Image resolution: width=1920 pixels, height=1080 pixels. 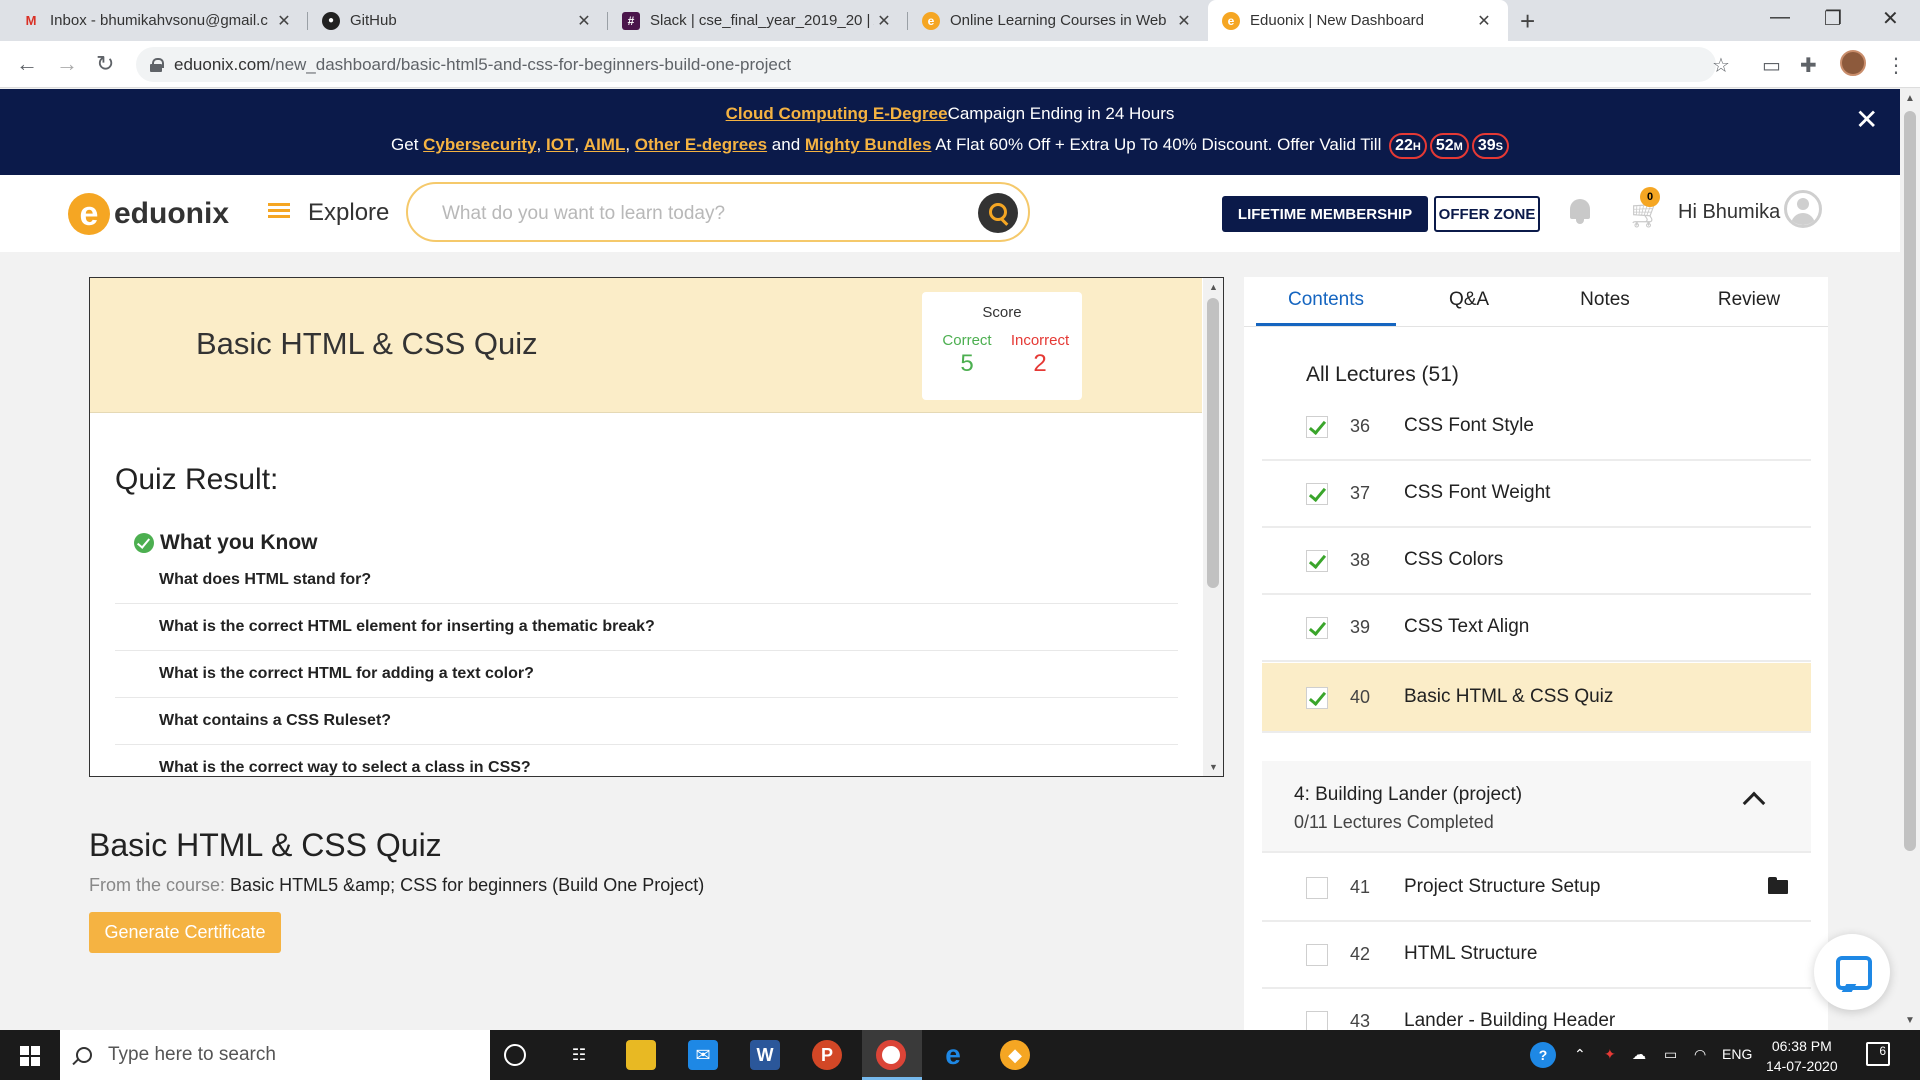 I want to click on tab-gmail: M Inbox - bhumikahvsonu@gmail.c ✕, so click(x=158, y=20).